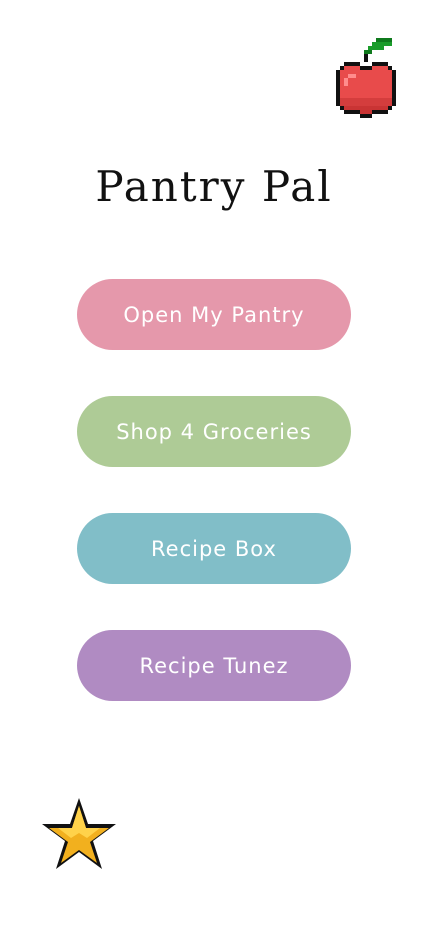 The height and width of the screenshot is (926, 428). What do you see at coordinates (214, 186) in the screenshot?
I see `app-title: Pantry Pal` at bounding box center [214, 186].